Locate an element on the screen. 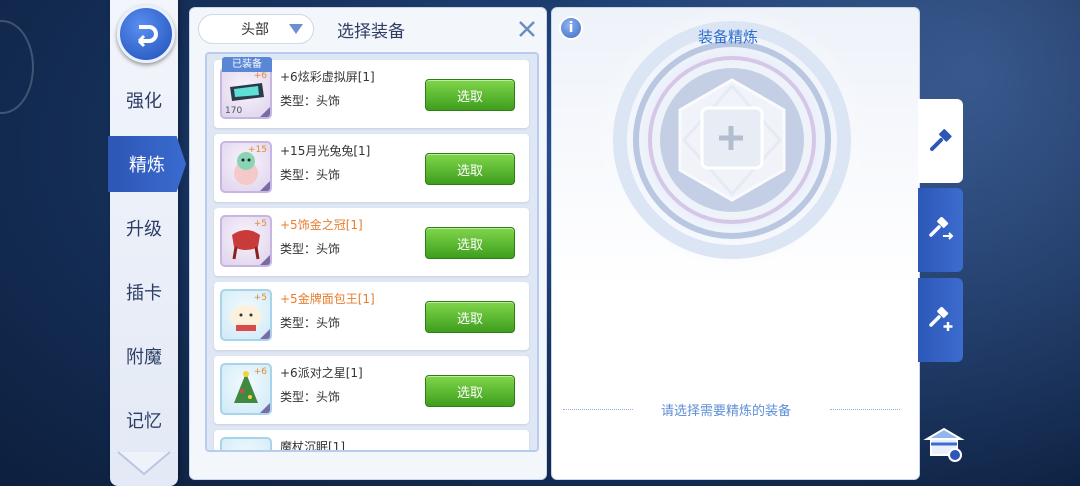 The height and width of the screenshot is (486, 1080). select-hint: 请选择需要精炼的装备 is located at coordinates (726, 411).